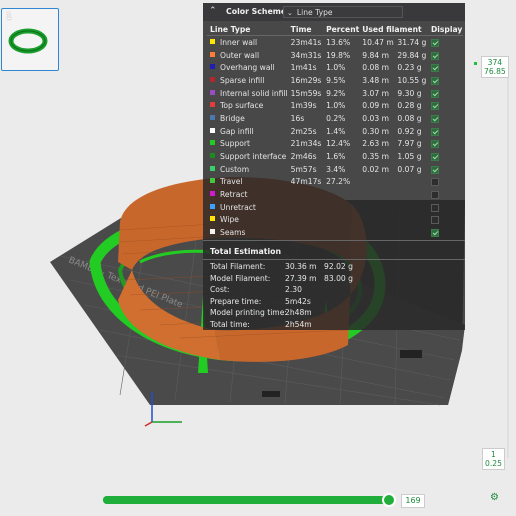 The height and width of the screenshot is (516, 516). I want to click on weight-cell: 31.74 g, so click(412, 42).